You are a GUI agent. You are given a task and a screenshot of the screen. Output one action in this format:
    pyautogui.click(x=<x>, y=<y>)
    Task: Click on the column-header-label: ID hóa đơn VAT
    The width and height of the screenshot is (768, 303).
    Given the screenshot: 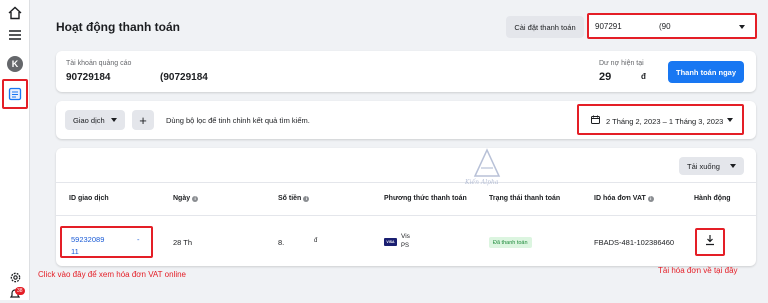 What is the action you would take?
    pyautogui.click(x=620, y=198)
    